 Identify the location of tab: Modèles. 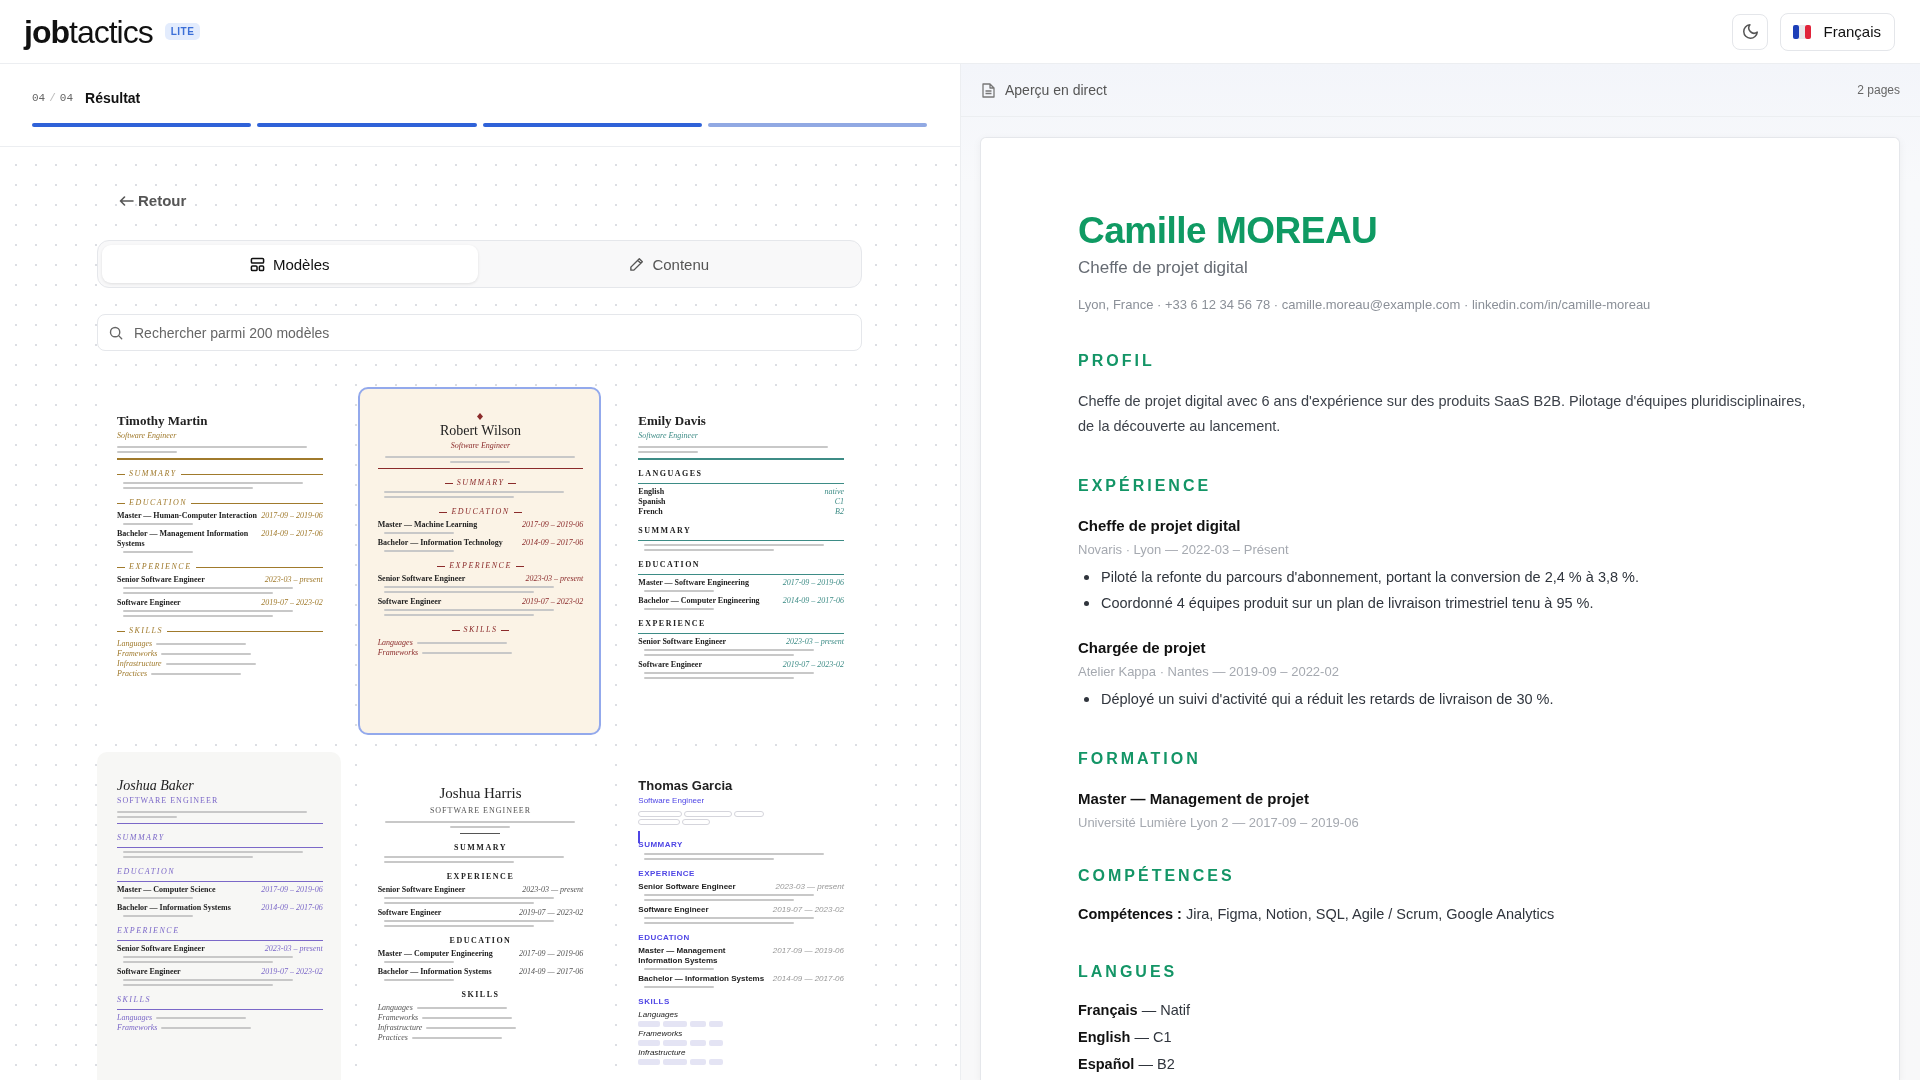
(290, 264).